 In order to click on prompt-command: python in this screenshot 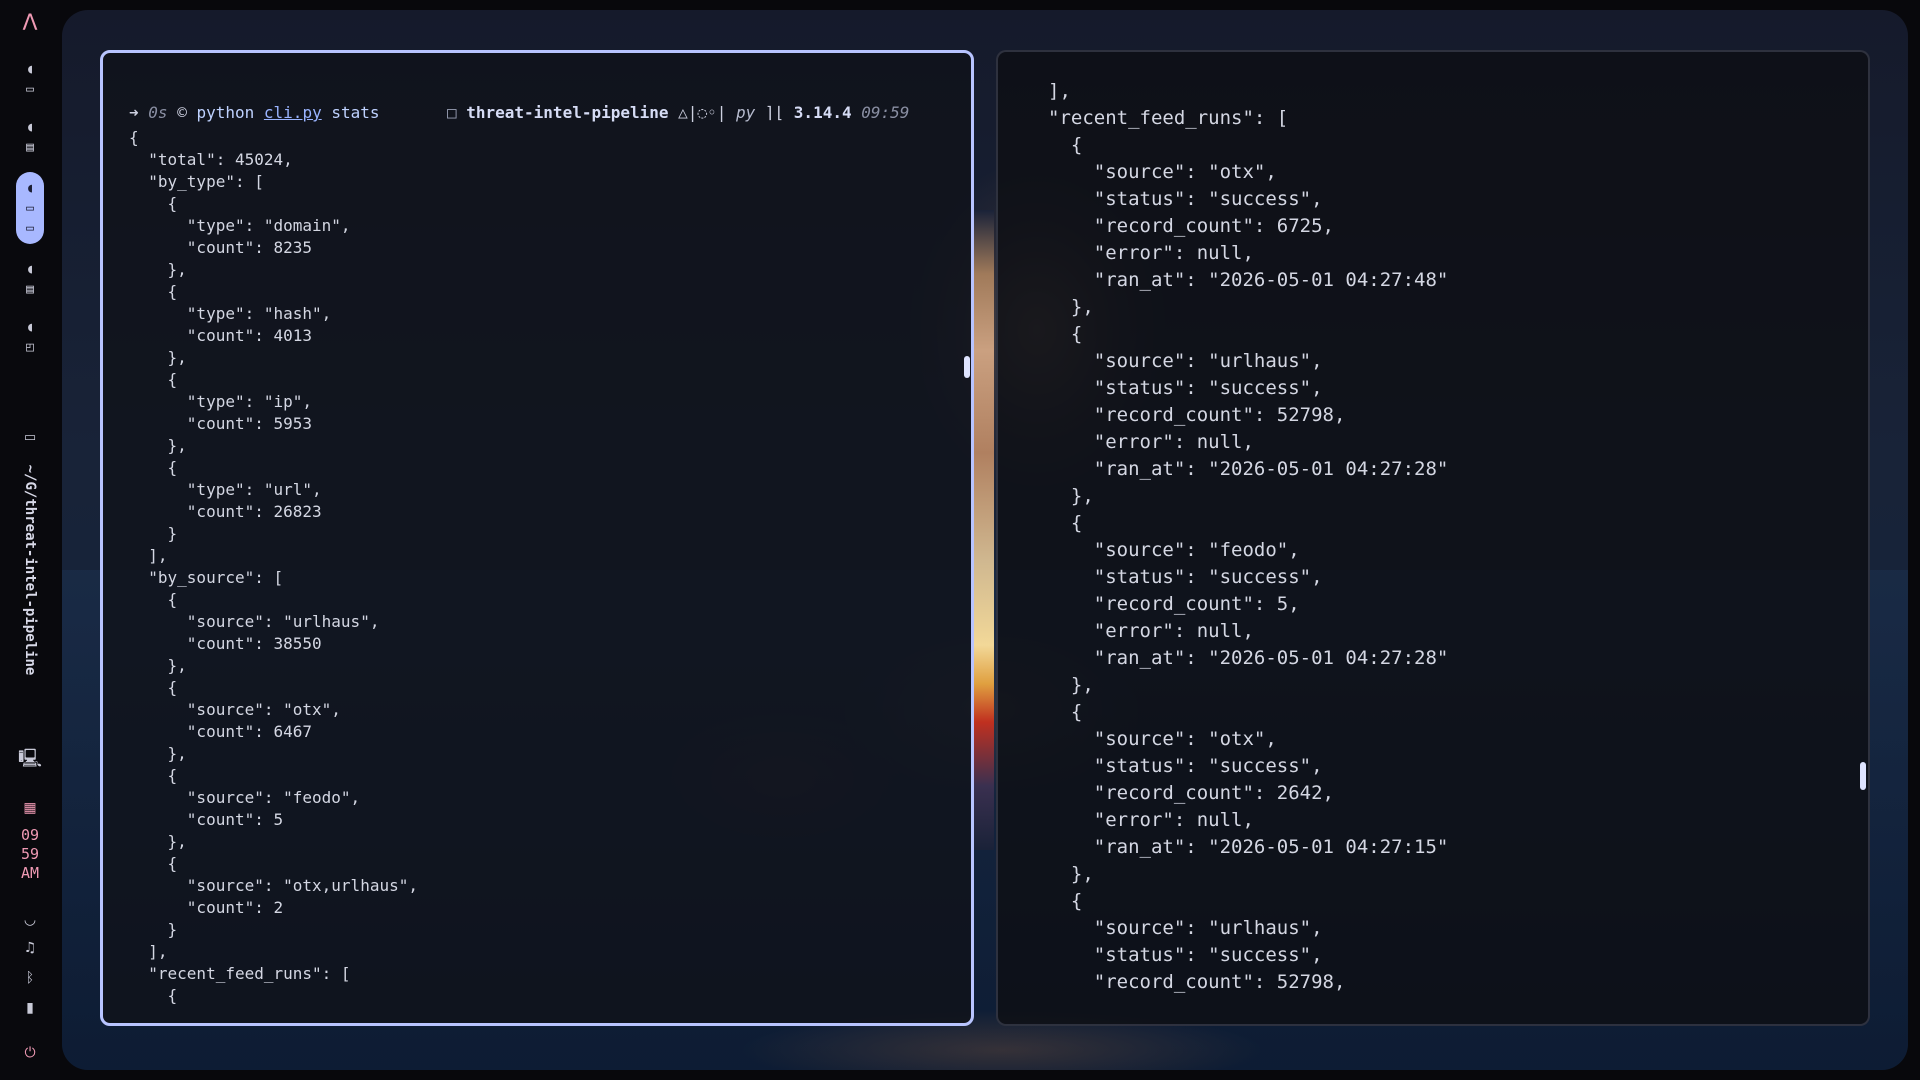, I will do `click(225, 112)`.